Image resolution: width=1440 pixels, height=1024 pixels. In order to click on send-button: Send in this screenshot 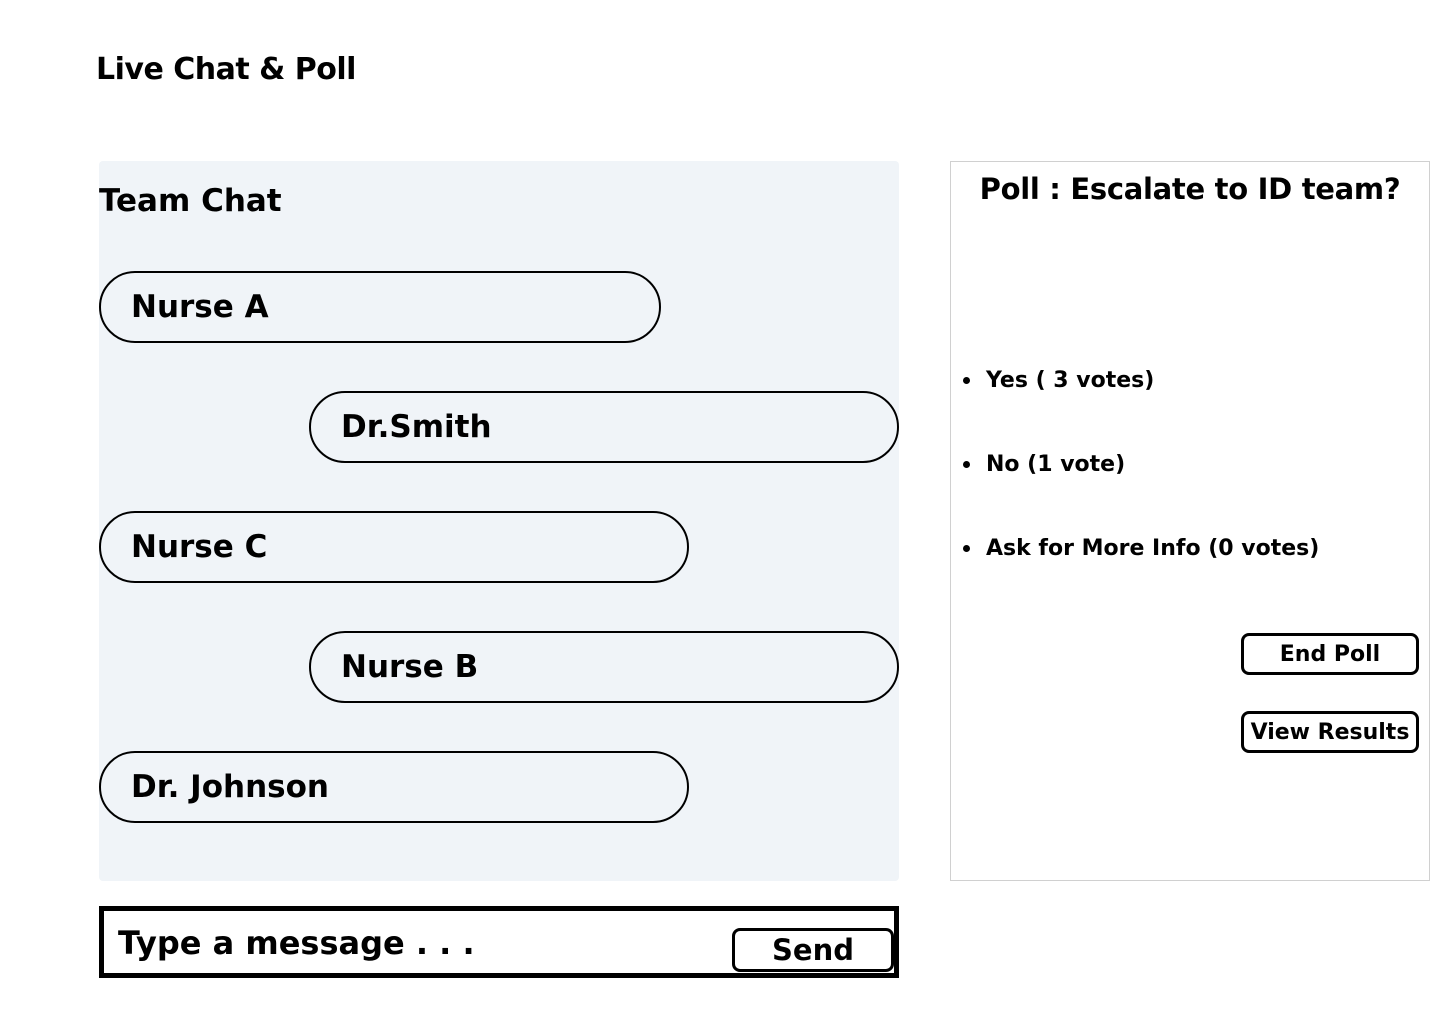, I will do `click(813, 950)`.